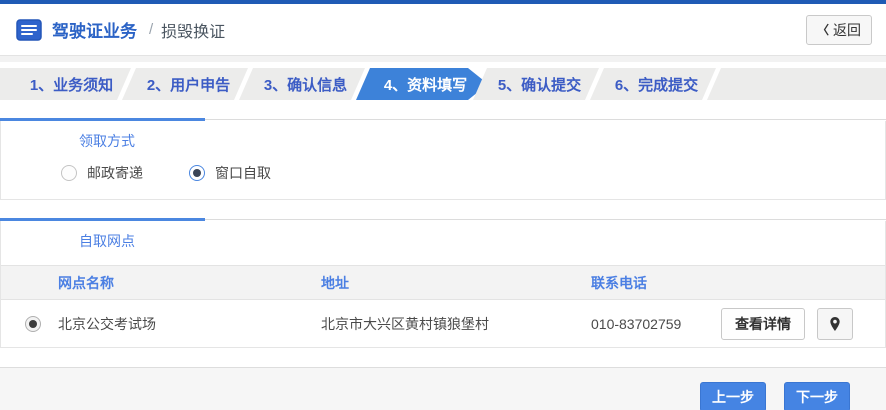 Image resolution: width=886 pixels, height=410 pixels. What do you see at coordinates (107, 323) in the screenshot?
I see `outlet-name: 北京公交考试场` at bounding box center [107, 323].